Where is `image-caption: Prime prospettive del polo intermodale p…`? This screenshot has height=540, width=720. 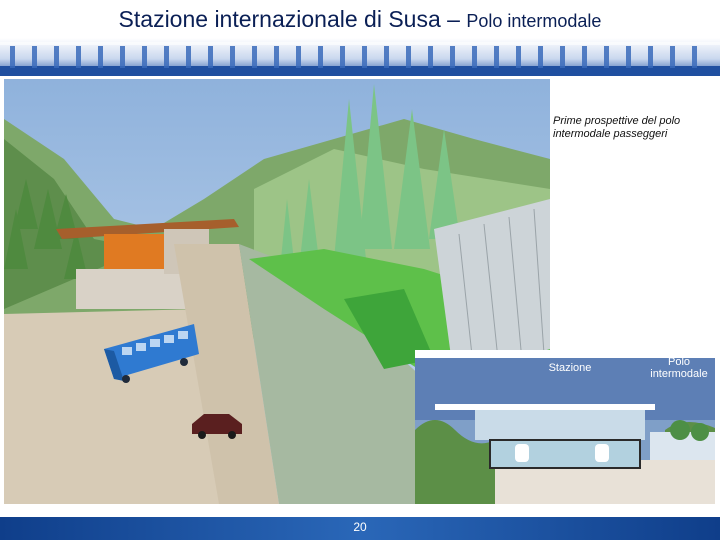
image-caption: Prime prospettive del polo intermodale p… is located at coordinates (617, 127).